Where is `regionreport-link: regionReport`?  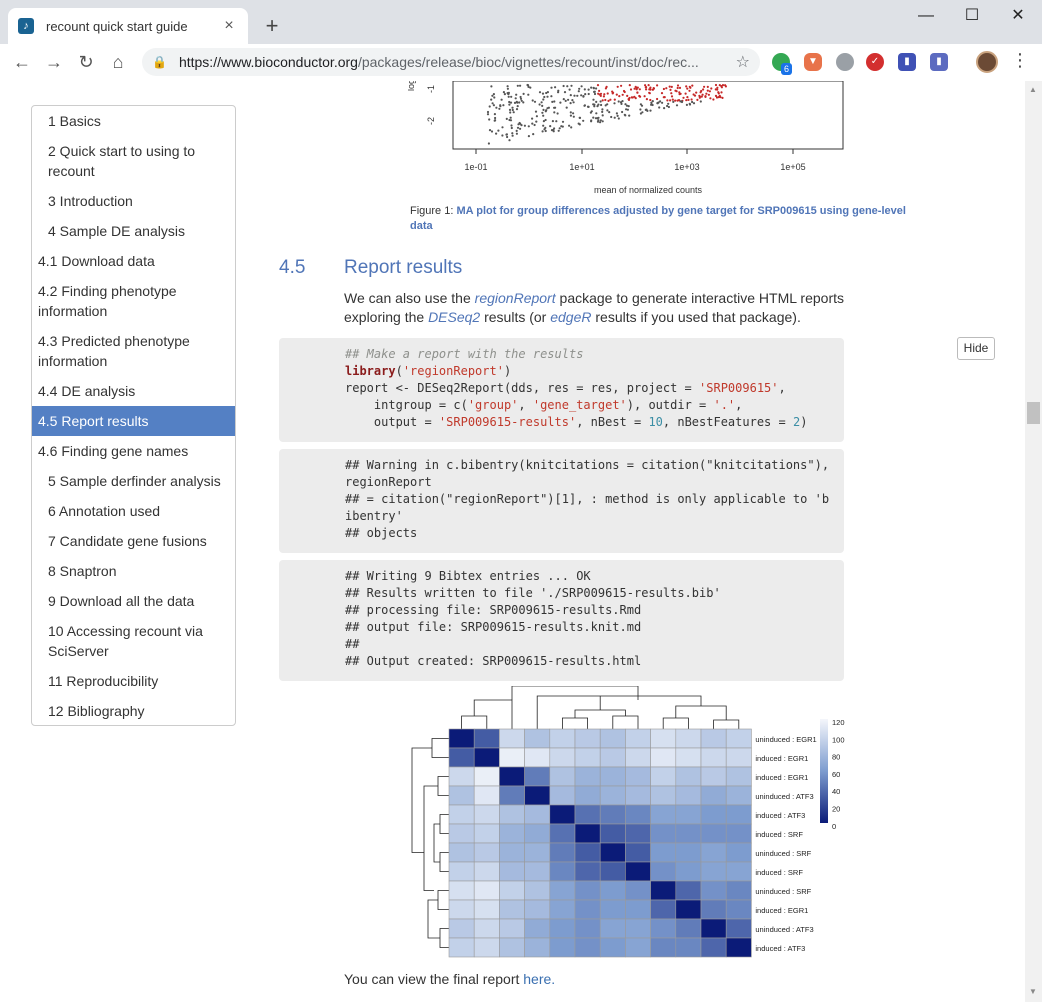 regionreport-link: regionReport is located at coordinates (515, 298).